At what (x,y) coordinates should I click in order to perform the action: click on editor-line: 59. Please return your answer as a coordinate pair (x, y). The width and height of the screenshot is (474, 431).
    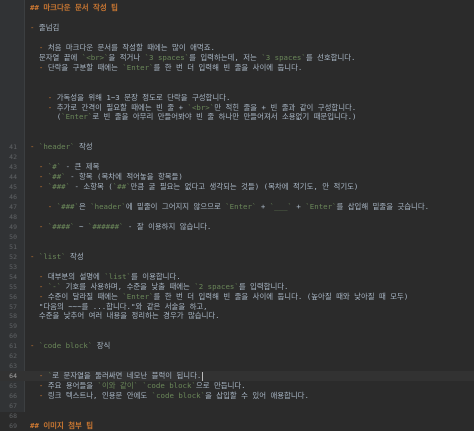
    Looking at the image, I should click on (237, 326).